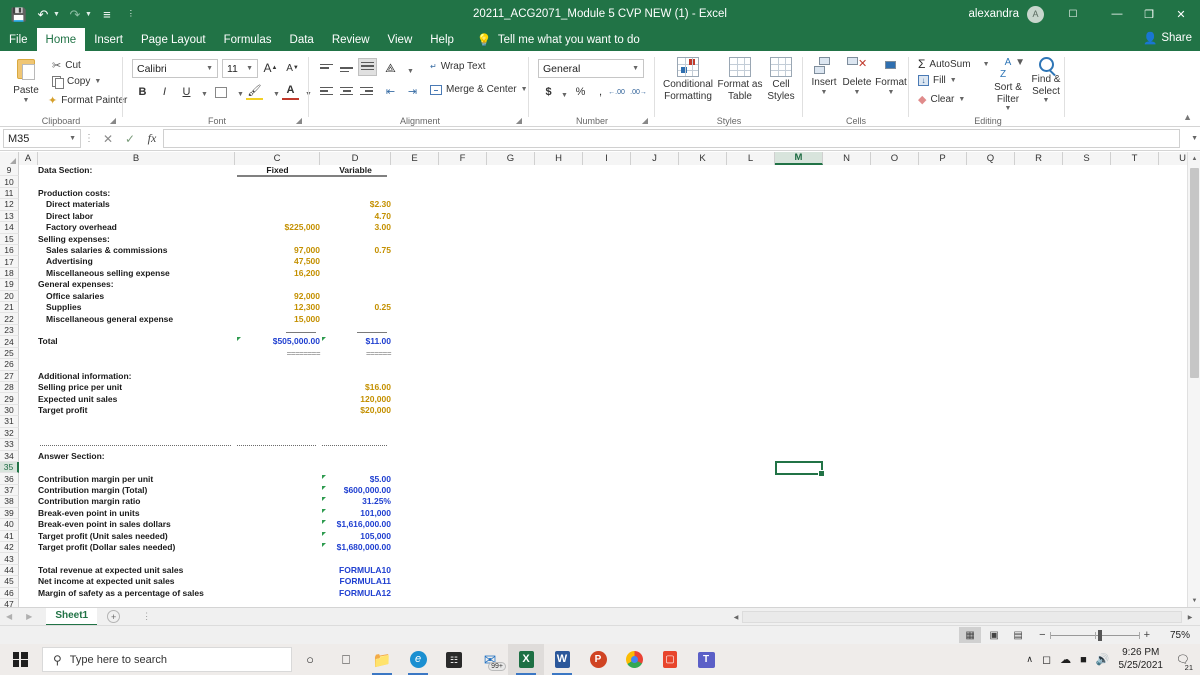 The width and height of the screenshot is (1200, 675). Describe the element at coordinates (351, 39) in the screenshot. I see `tab-review: Review` at that location.